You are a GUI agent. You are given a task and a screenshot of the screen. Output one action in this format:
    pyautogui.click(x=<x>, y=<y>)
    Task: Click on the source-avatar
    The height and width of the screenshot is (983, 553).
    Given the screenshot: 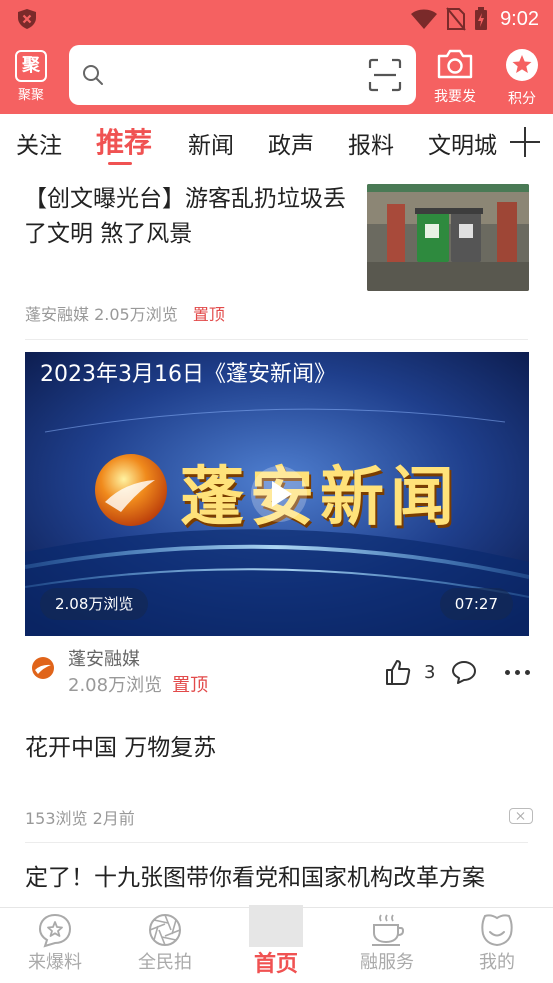 What is the action you would take?
    pyautogui.click(x=43, y=668)
    